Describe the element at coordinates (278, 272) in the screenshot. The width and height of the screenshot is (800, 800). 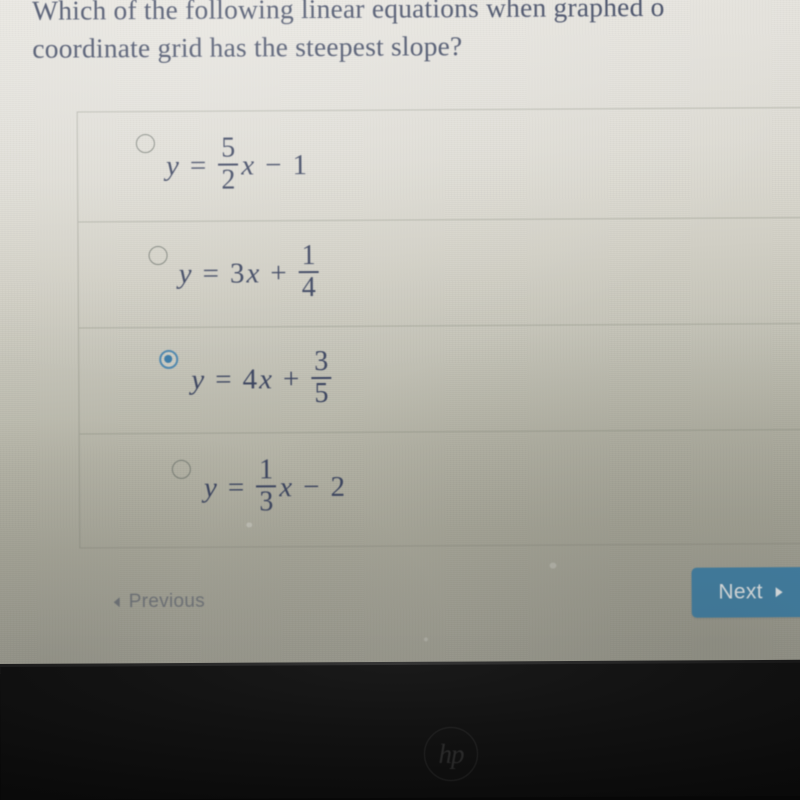
I see `eq-b-operator: +` at that location.